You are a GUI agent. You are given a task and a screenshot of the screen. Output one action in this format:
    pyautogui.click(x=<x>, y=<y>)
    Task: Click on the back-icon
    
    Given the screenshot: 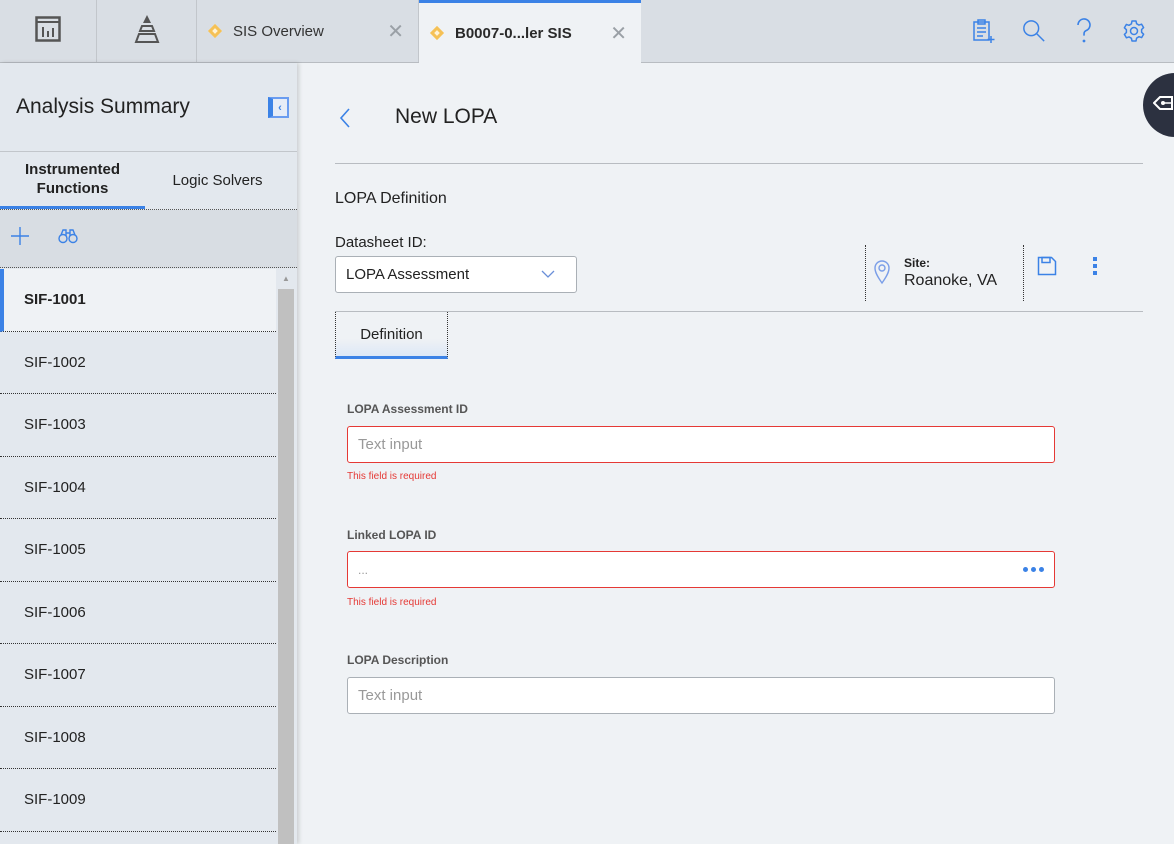 What is the action you would take?
    pyautogui.click(x=345, y=120)
    